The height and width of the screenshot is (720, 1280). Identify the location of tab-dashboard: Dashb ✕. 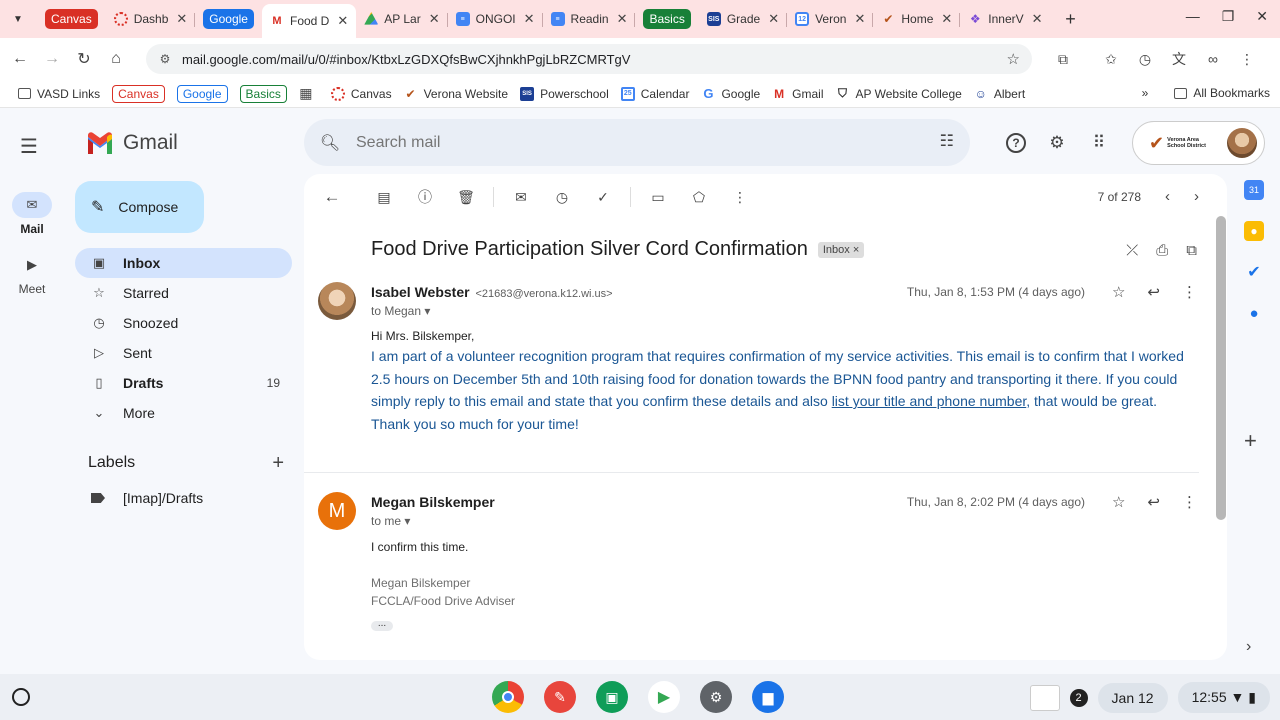
(151, 19).